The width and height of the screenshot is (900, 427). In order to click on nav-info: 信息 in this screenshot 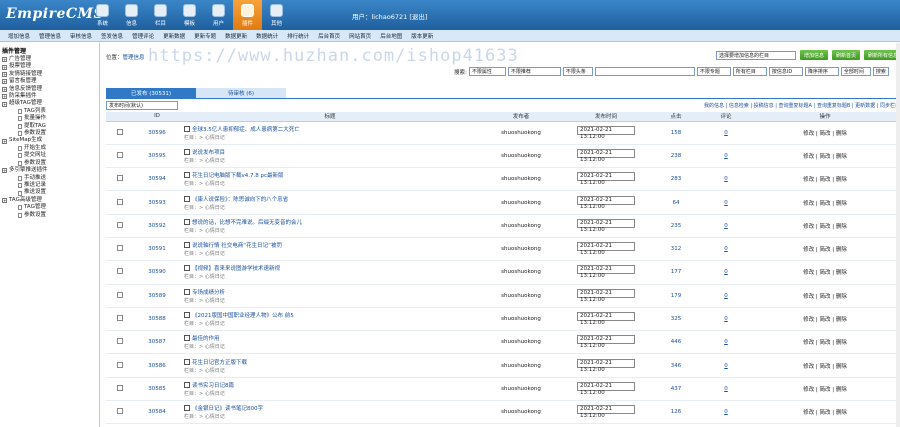, I will do `click(131, 15)`.